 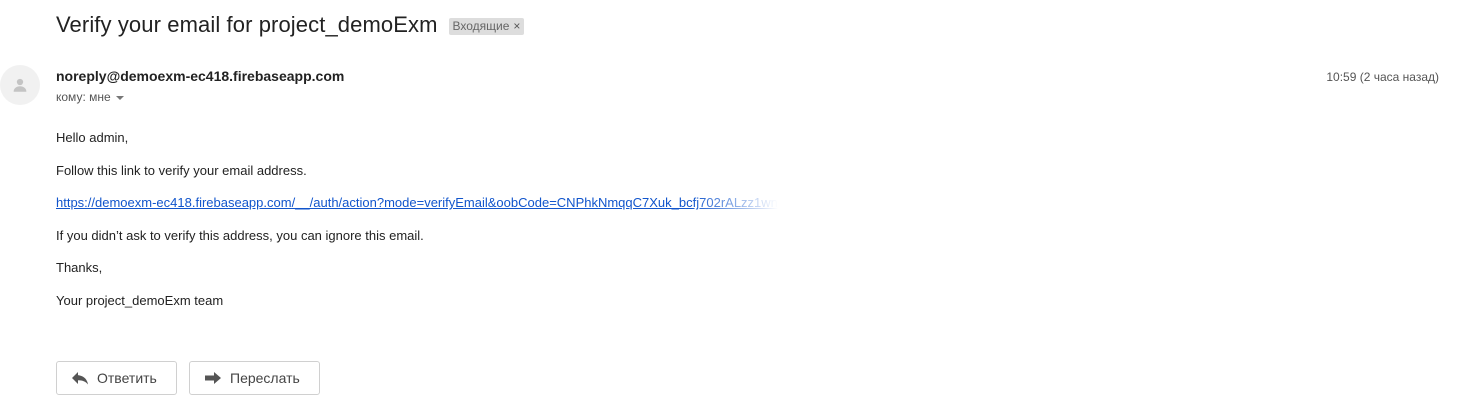 What do you see at coordinates (92, 137) in the screenshot?
I see `body-greeting: Hello admin,` at bounding box center [92, 137].